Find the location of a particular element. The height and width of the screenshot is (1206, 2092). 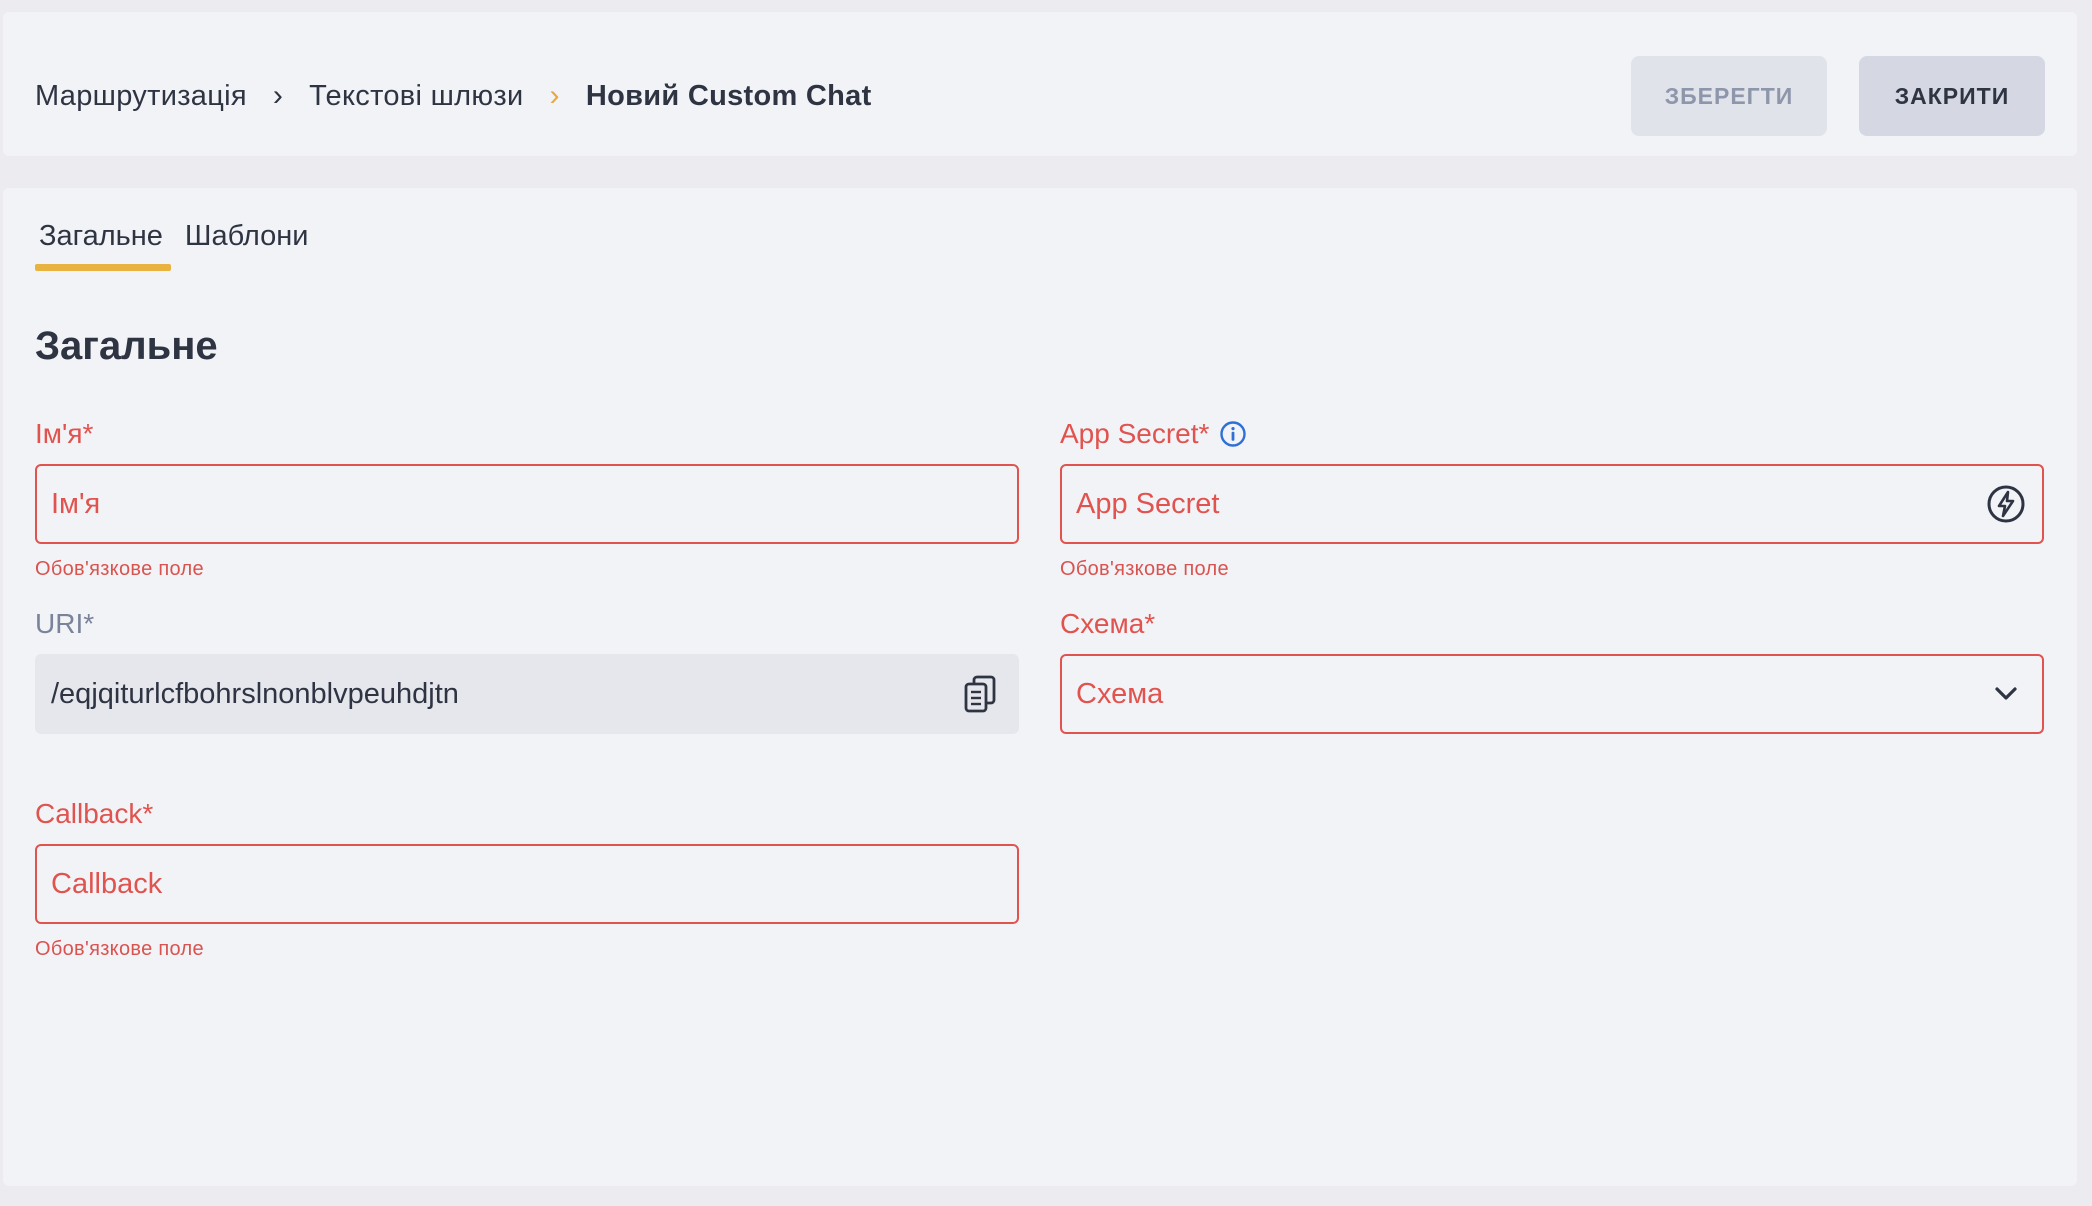

app-secret-input: App Secret is located at coordinates (1552, 504).